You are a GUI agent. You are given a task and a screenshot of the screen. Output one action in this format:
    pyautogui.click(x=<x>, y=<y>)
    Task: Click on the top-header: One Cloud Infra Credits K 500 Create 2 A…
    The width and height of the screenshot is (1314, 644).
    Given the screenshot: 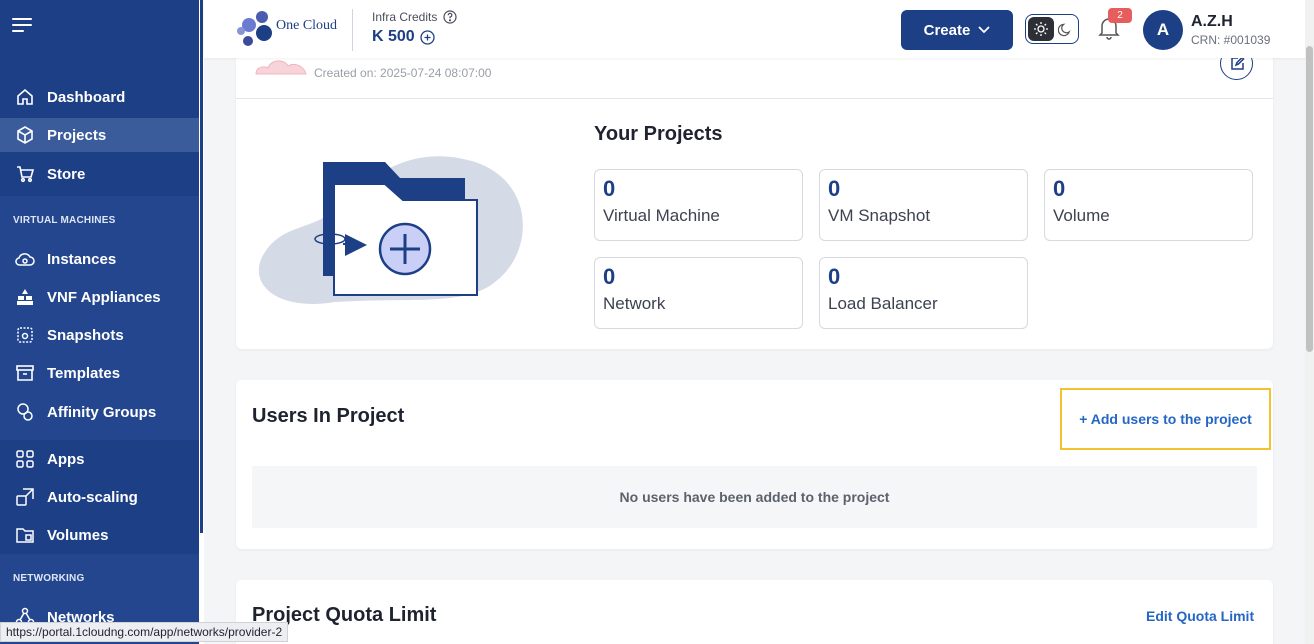 What is the action you would take?
    pyautogui.click(x=756, y=29)
    